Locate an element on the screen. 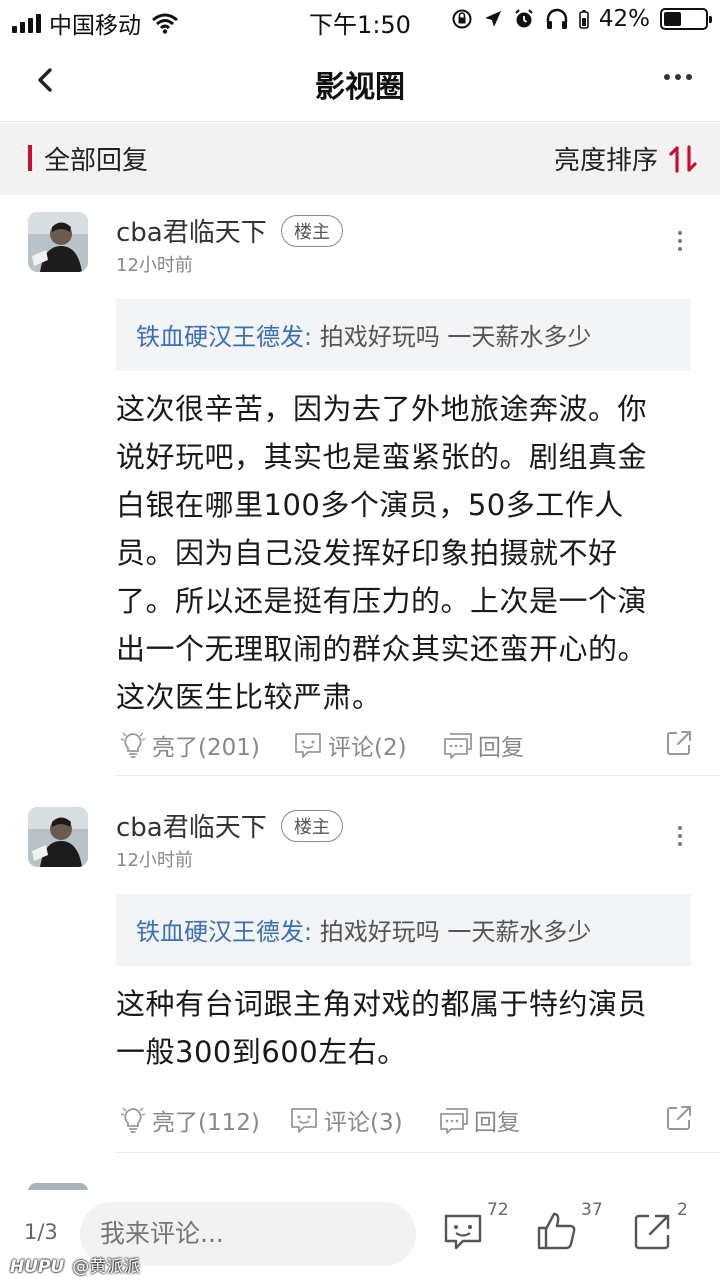 This screenshot has width=720, height=1280. comment-label: 评论(2) is located at coordinates (367, 748).